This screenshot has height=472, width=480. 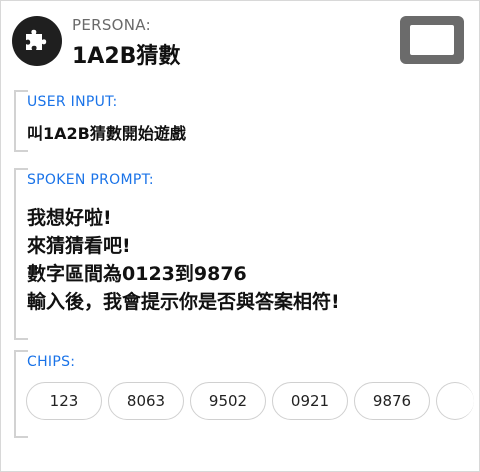 I want to click on chips-row: 123 8063 9502 0921 9876, so click(x=252, y=404).